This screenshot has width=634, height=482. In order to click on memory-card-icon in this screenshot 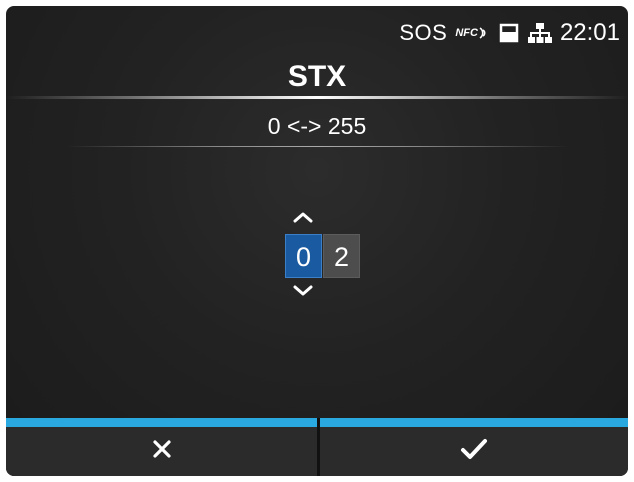, I will do `click(509, 33)`.